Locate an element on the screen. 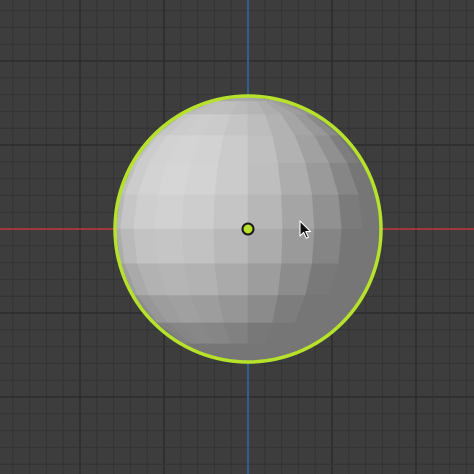 The width and height of the screenshot is (474, 474). object-origin-point is located at coordinates (248, 229).